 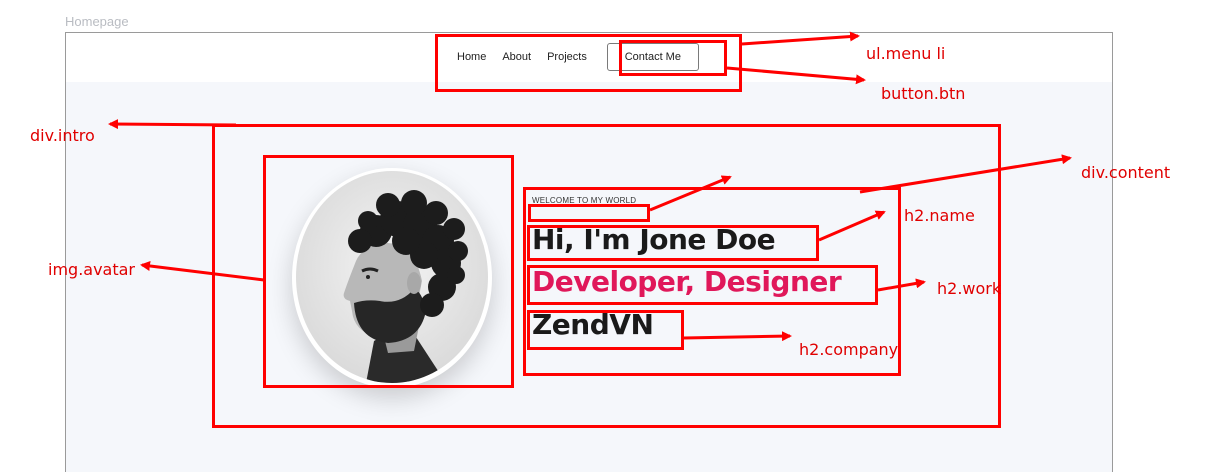 I want to click on arrow-menu, so click(x=800, y=38).